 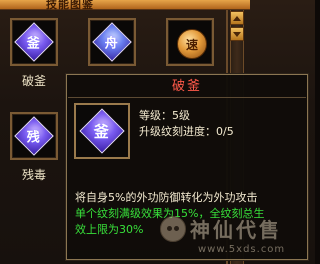 I want to click on skill-slot-pofu: 釜, so click(x=34, y=42).